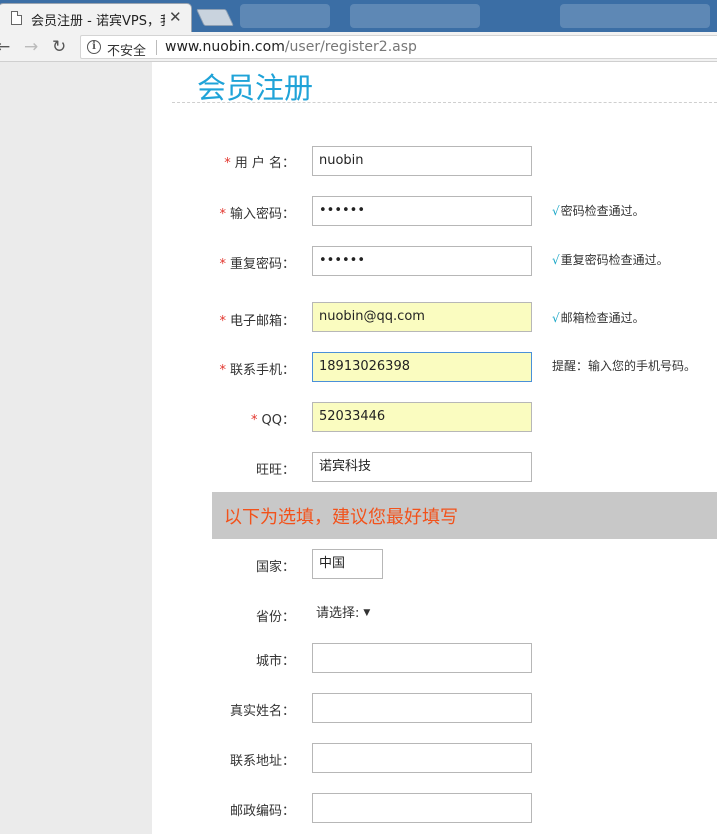 This screenshot has height=834, width=717. What do you see at coordinates (422, 708) in the screenshot?
I see `realname-field` at bounding box center [422, 708].